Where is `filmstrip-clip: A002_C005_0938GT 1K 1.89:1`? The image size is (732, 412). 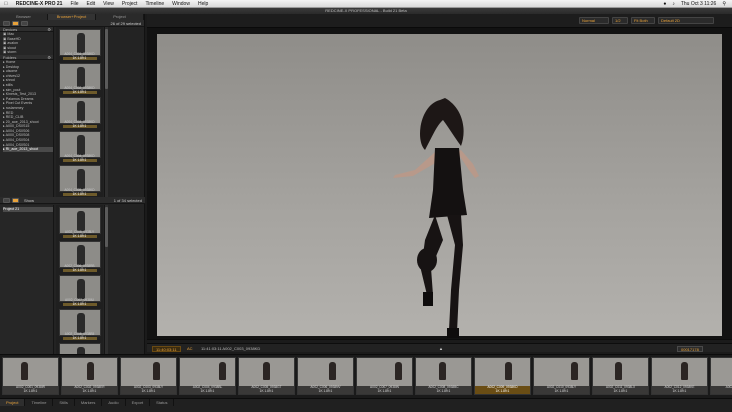
filmstrip-clip: A002_C005_0938GT 1K 1.89:1 is located at coordinates (266, 376).